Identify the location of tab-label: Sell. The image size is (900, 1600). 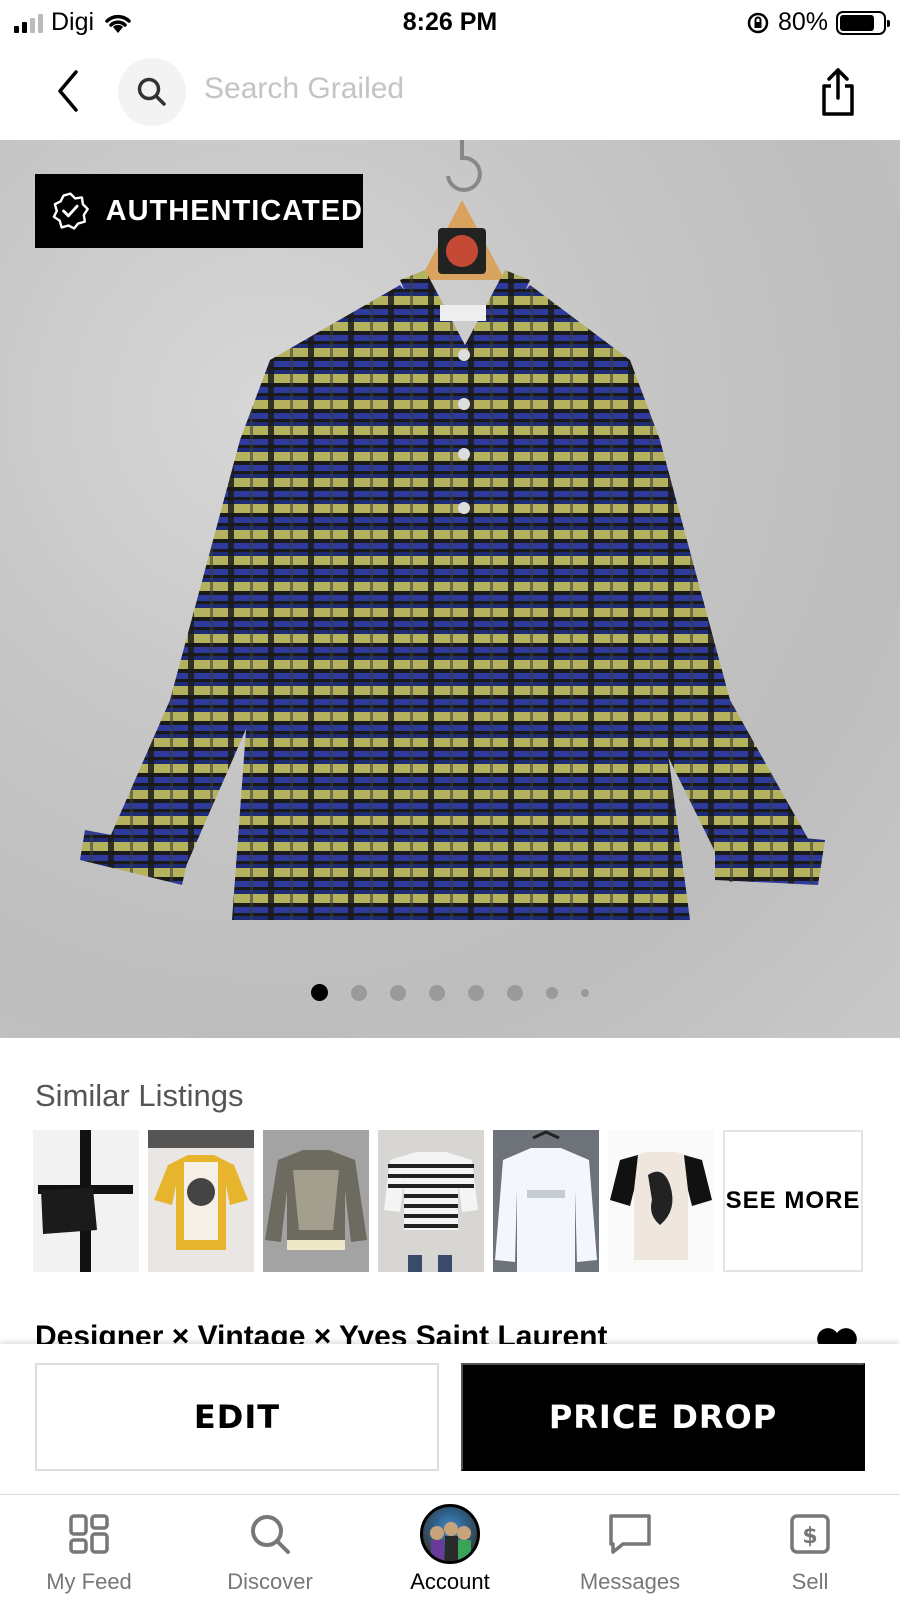
(810, 1581).